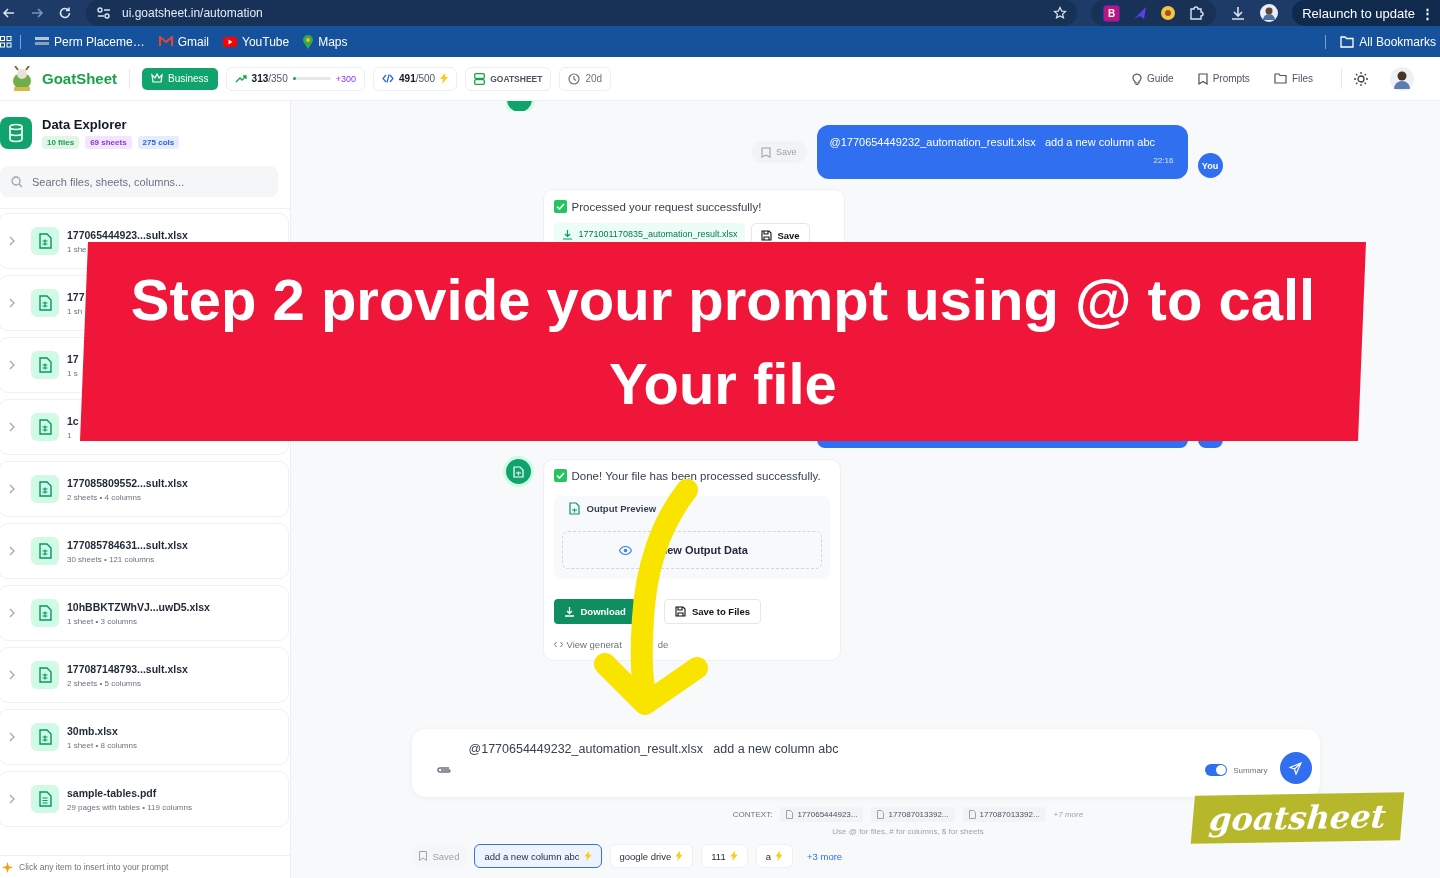 The height and width of the screenshot is (878, 1440). Describe the element at coordinates (85, 124) in the screenshot. I see `panel-title: Data Explorer` at that location.